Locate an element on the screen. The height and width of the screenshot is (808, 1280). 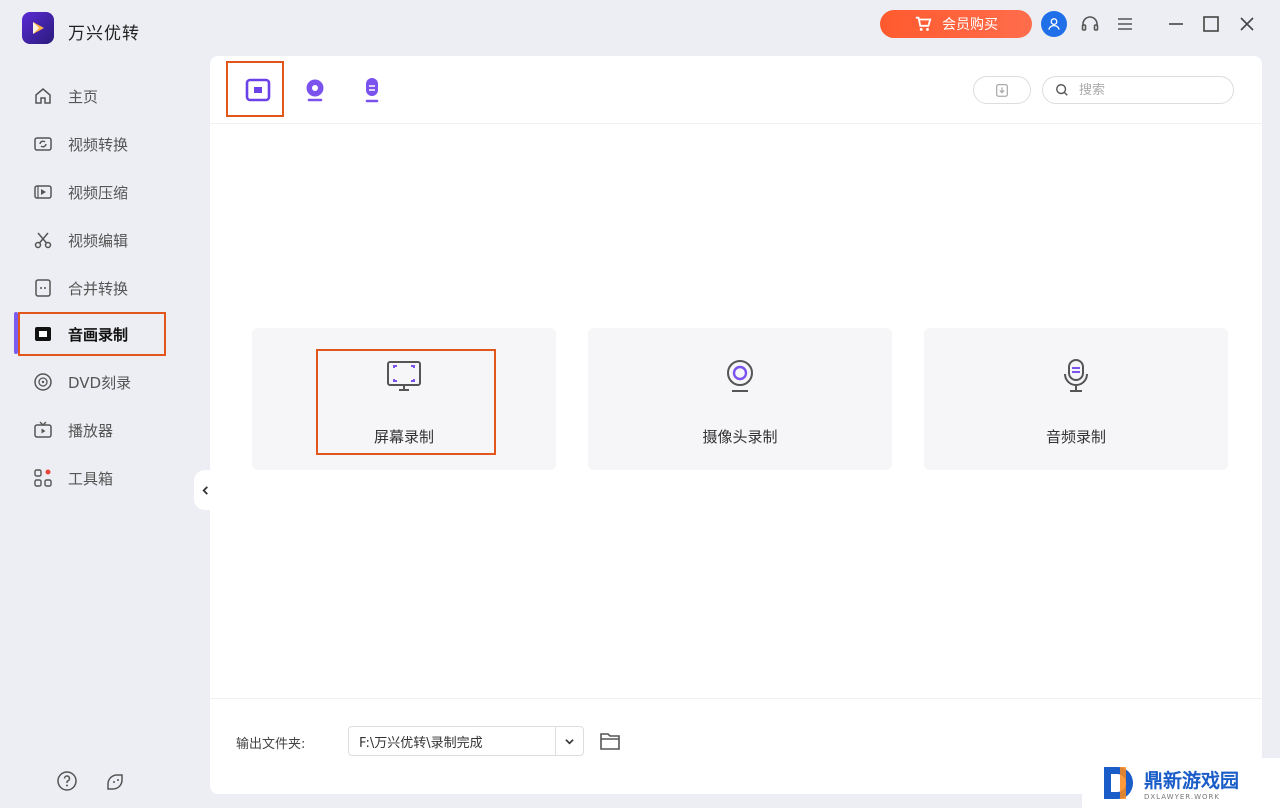
app-title: 万兴优转 is located at coordinates (104, 34).